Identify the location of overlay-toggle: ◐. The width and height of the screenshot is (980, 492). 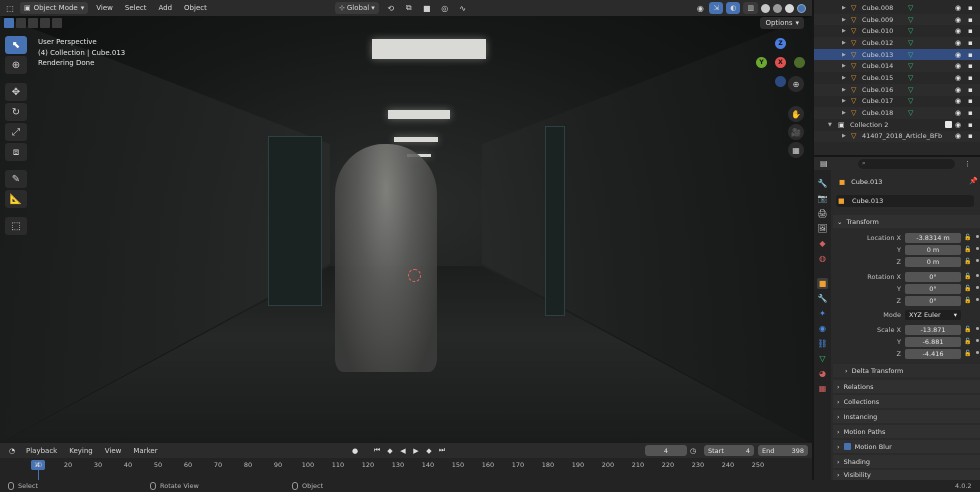
(733, 8).